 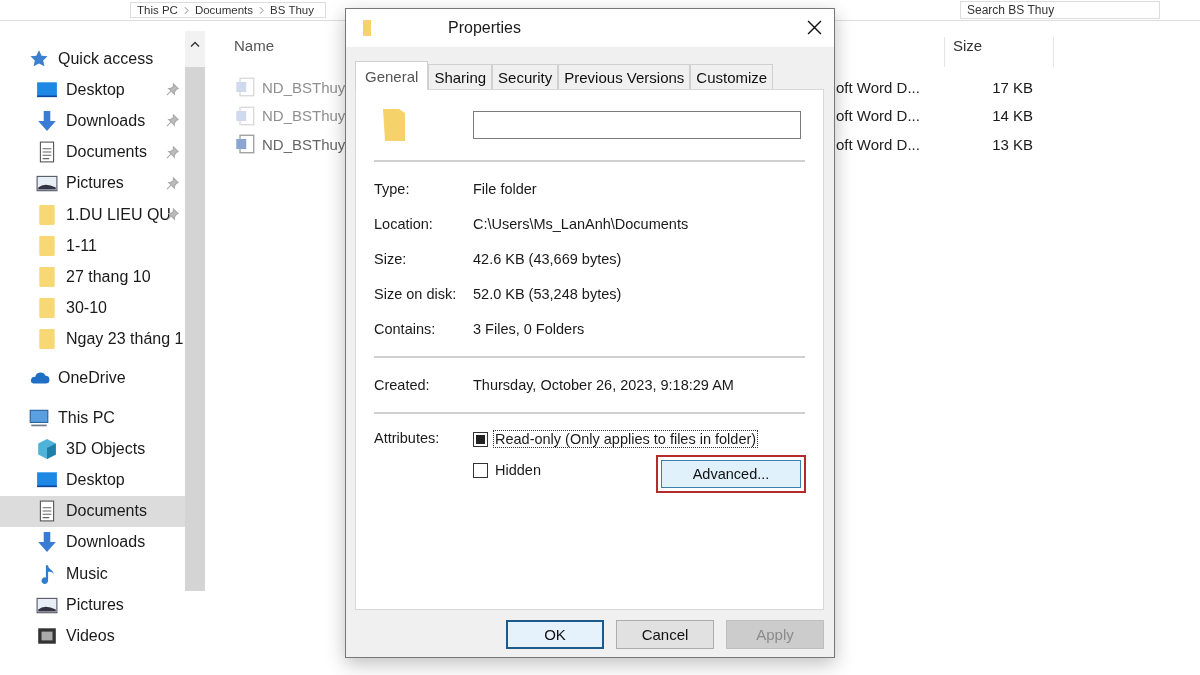 I want to click on tab: Customize, so click(x=732, y=76).